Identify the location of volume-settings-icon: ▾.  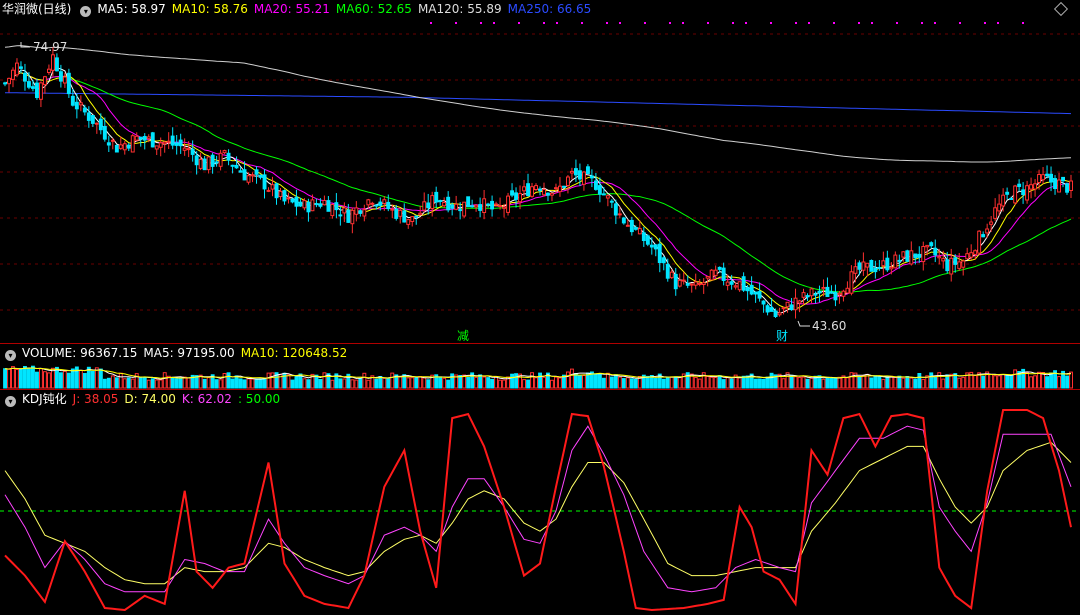
(10, 355).